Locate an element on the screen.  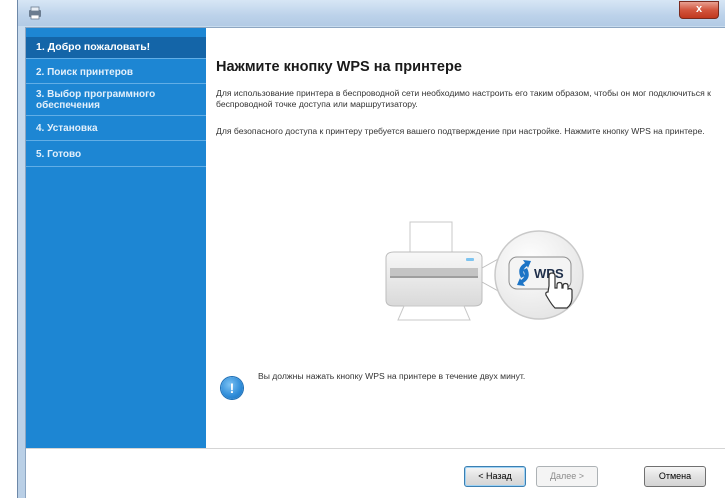
printer-icon is located at coordinates (434, 271).